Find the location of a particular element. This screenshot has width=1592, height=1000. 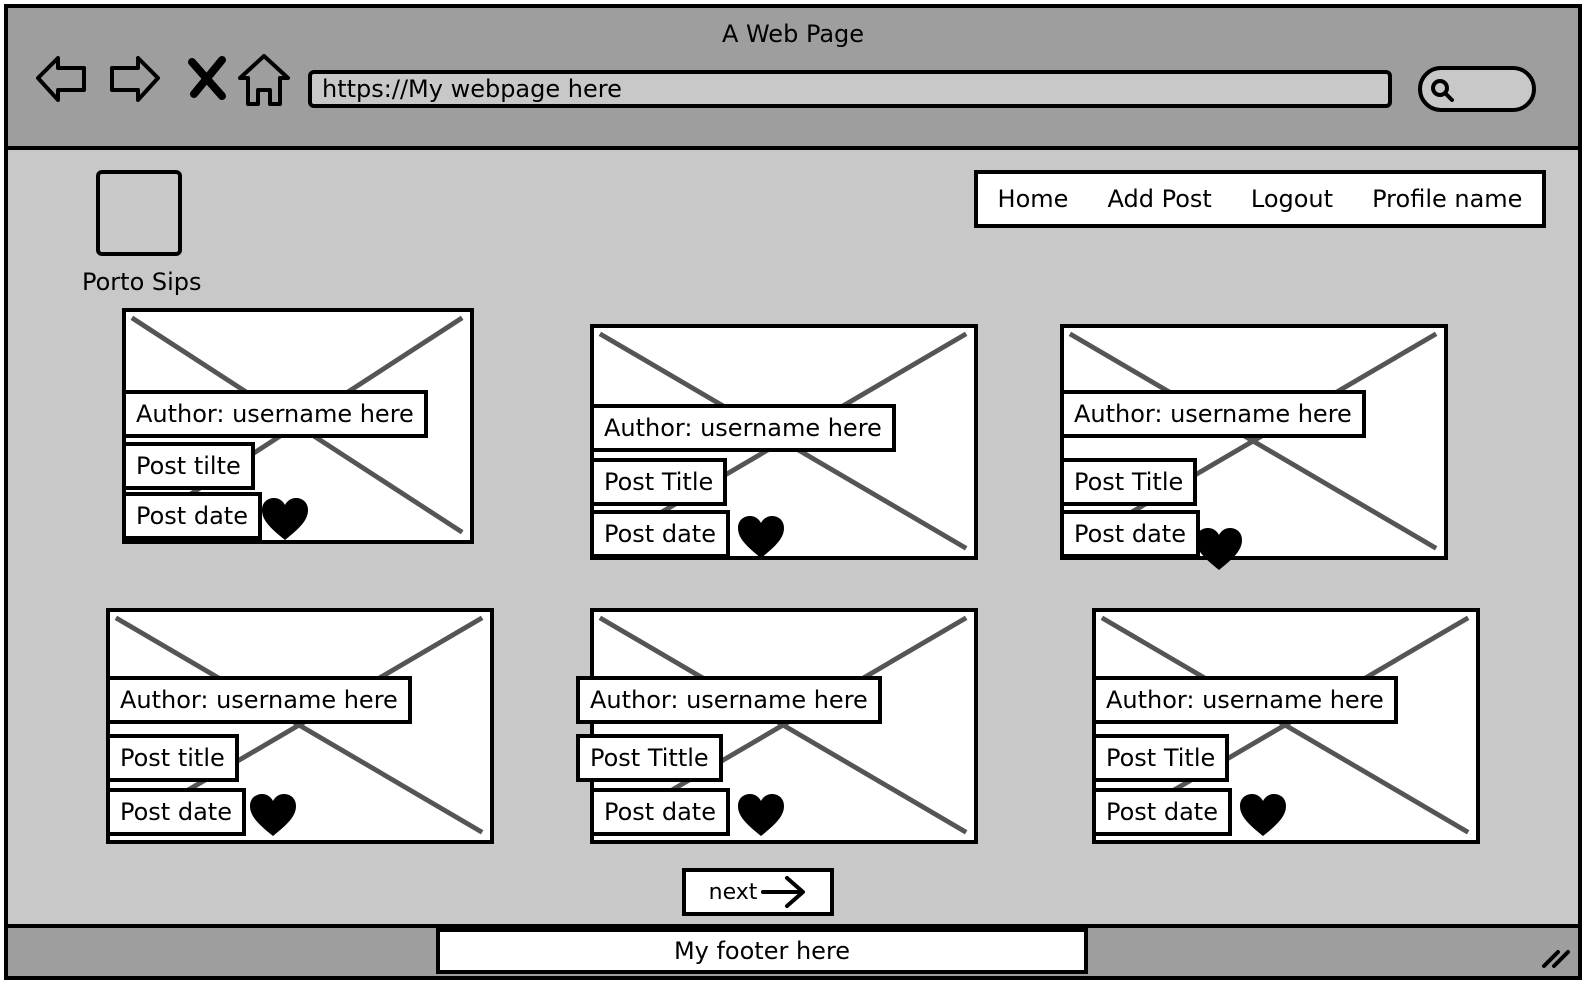

url-input: https://My webpage here is located at coordinates (850, 89).